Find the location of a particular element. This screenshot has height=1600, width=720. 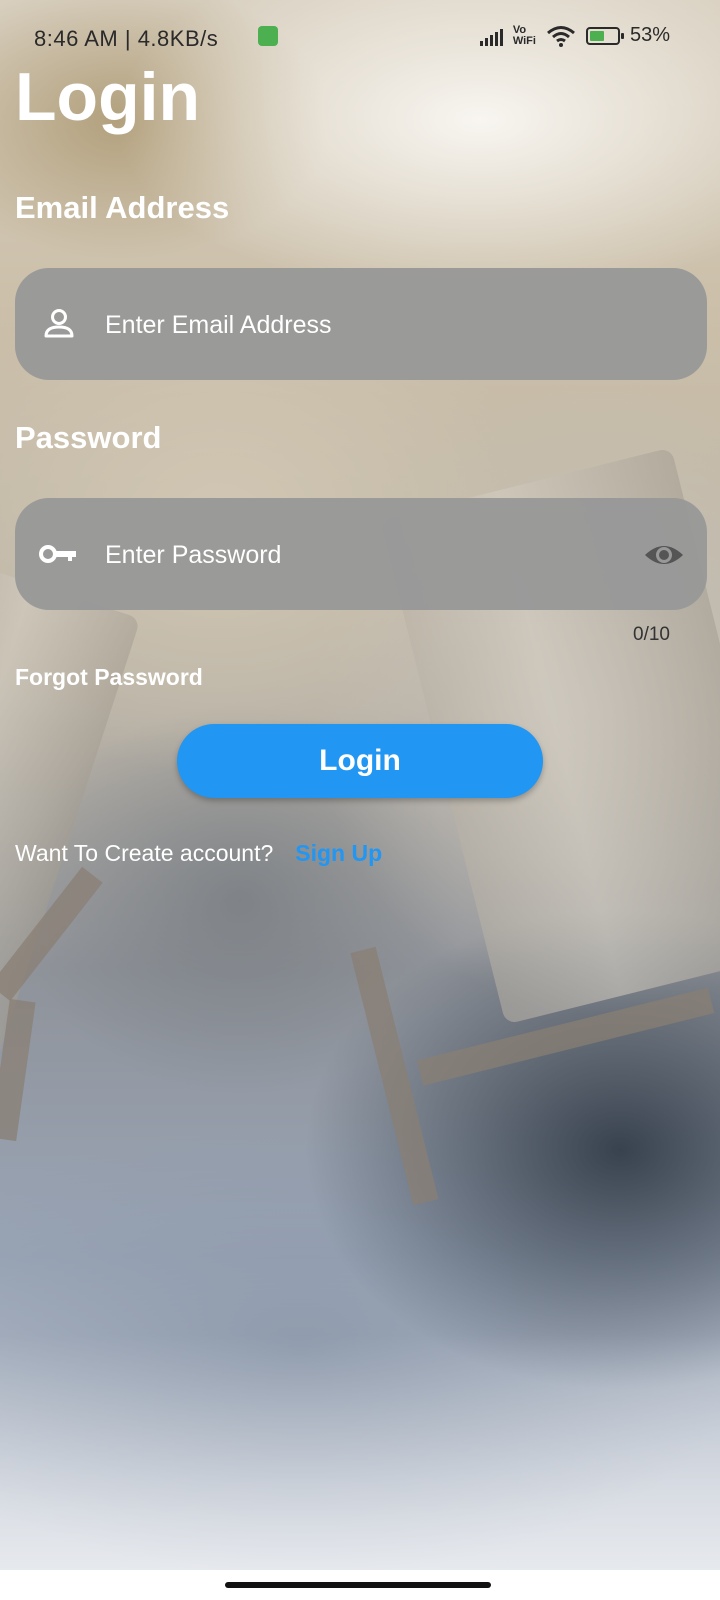

battery-level-fill is located at coordinates (596, 35).